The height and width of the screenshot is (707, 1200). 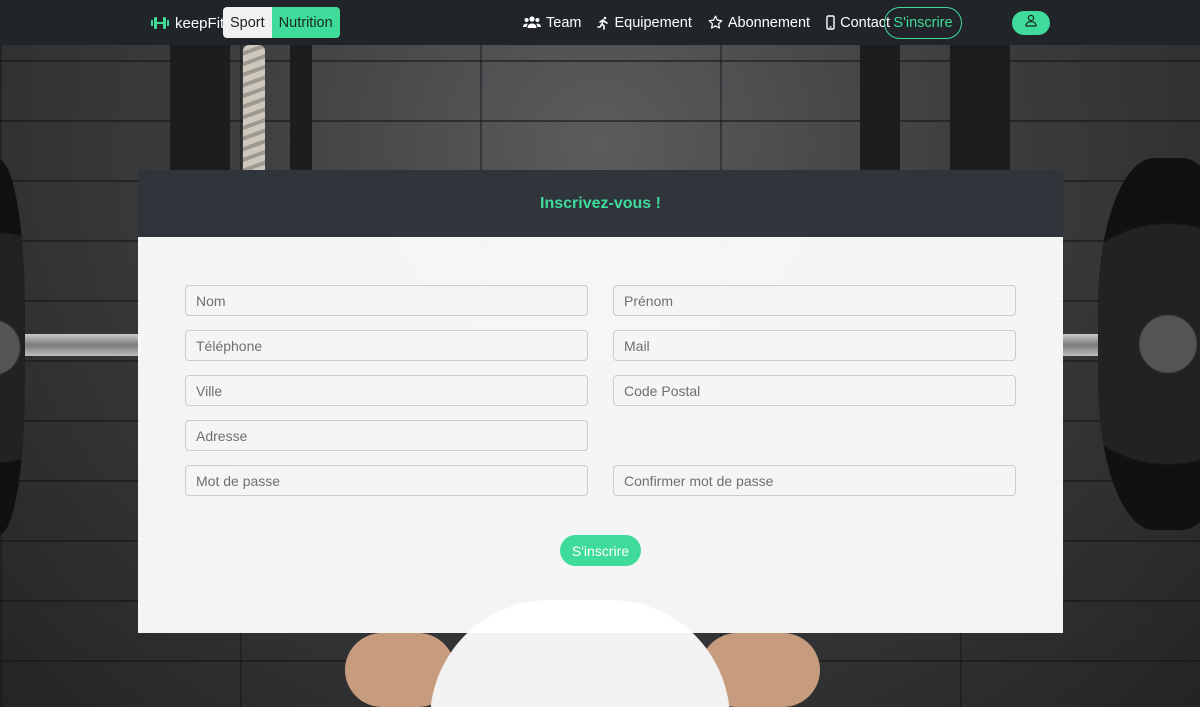 I want to click on nav-link-equipement-label: Equipement, so click(x=653, y=22).